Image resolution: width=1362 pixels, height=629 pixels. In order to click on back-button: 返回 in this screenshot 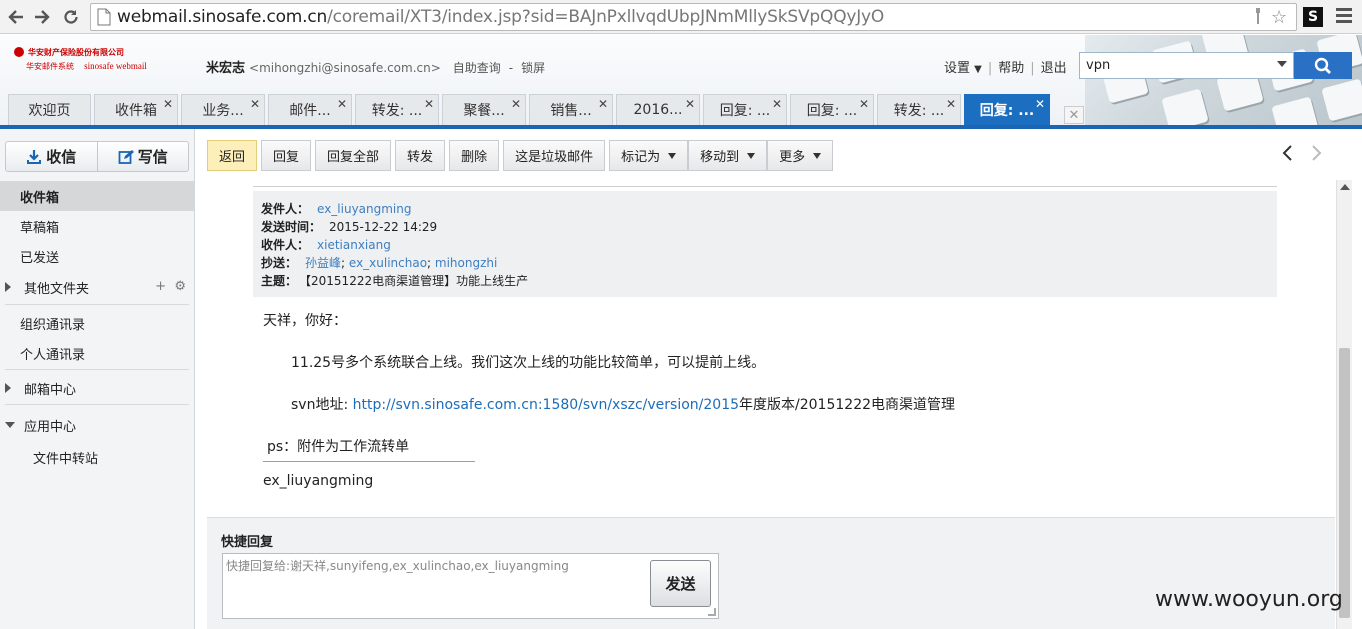, I will do `click(232, 155)`.